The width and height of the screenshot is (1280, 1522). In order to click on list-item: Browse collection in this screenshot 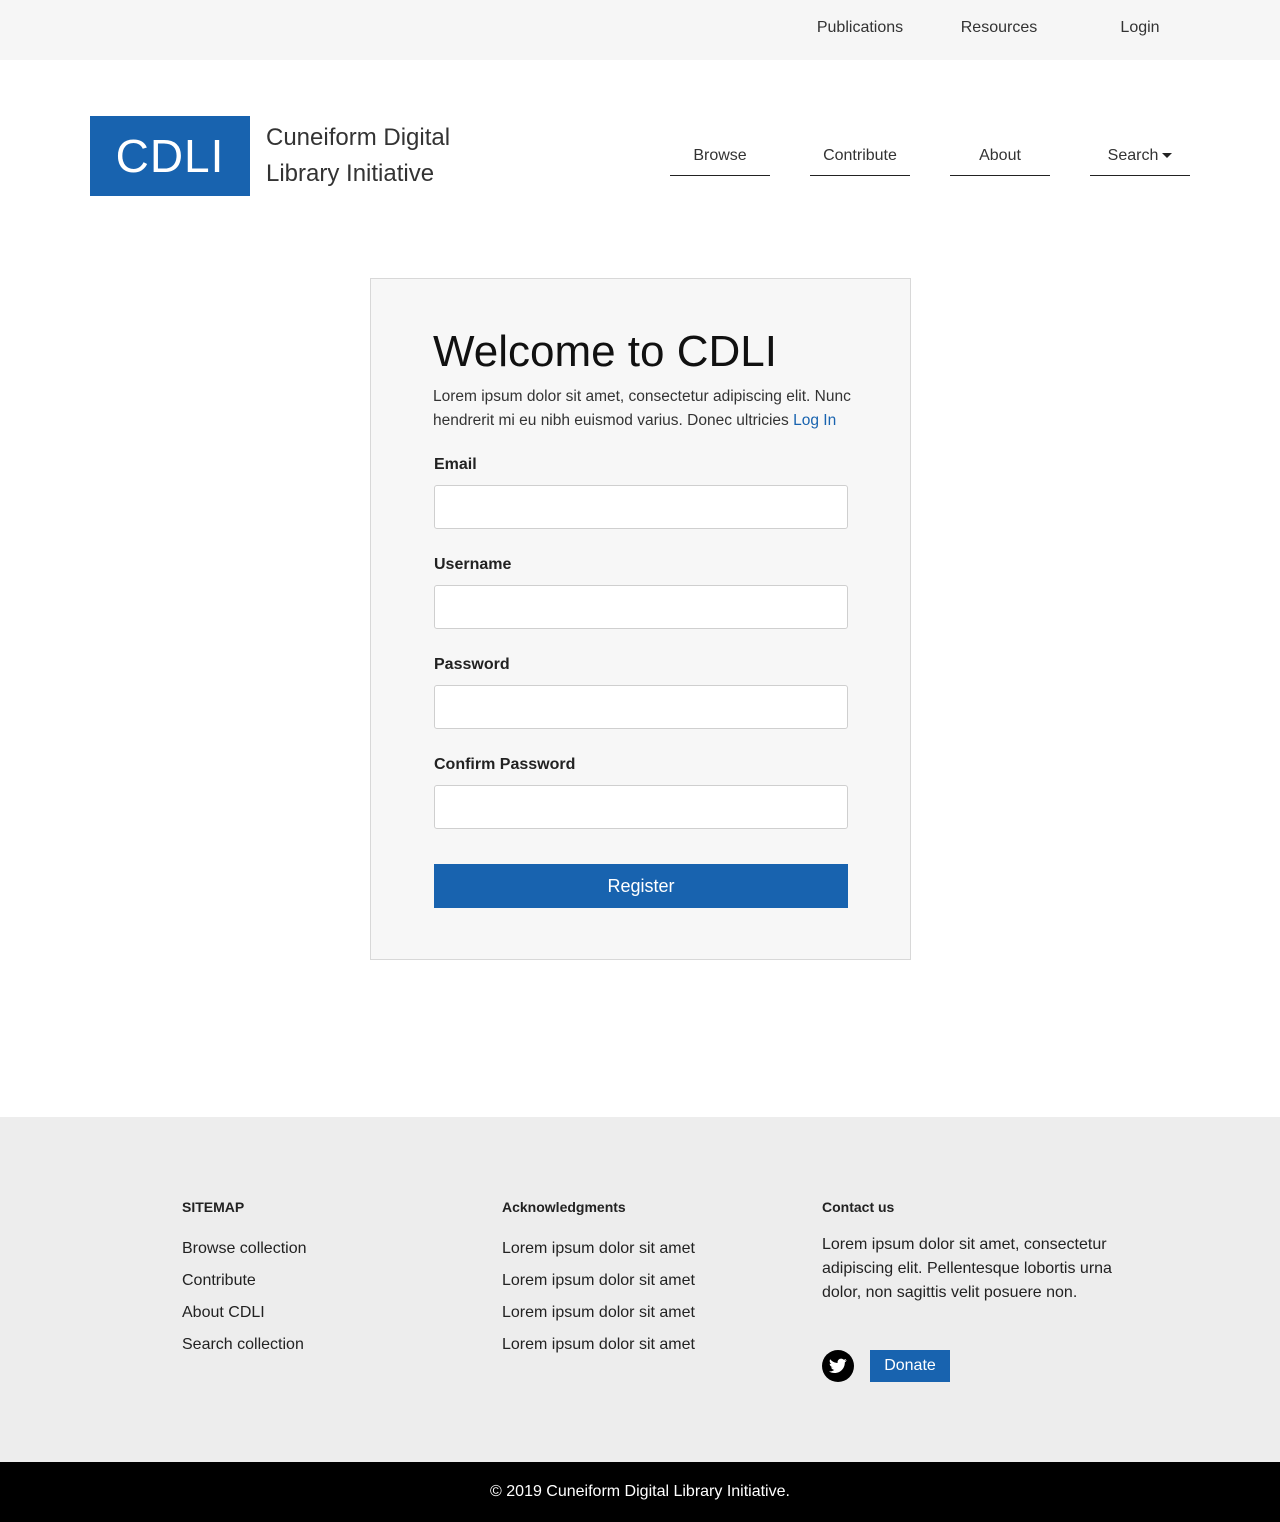, I will do `click(244, 1249)`.